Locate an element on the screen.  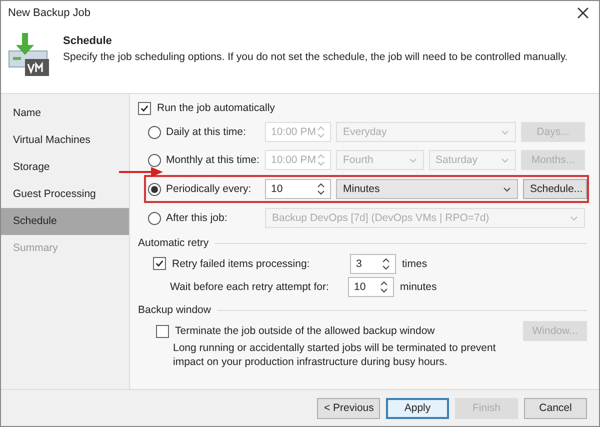
page-title: Schedule is located at coordinates (88, 41).